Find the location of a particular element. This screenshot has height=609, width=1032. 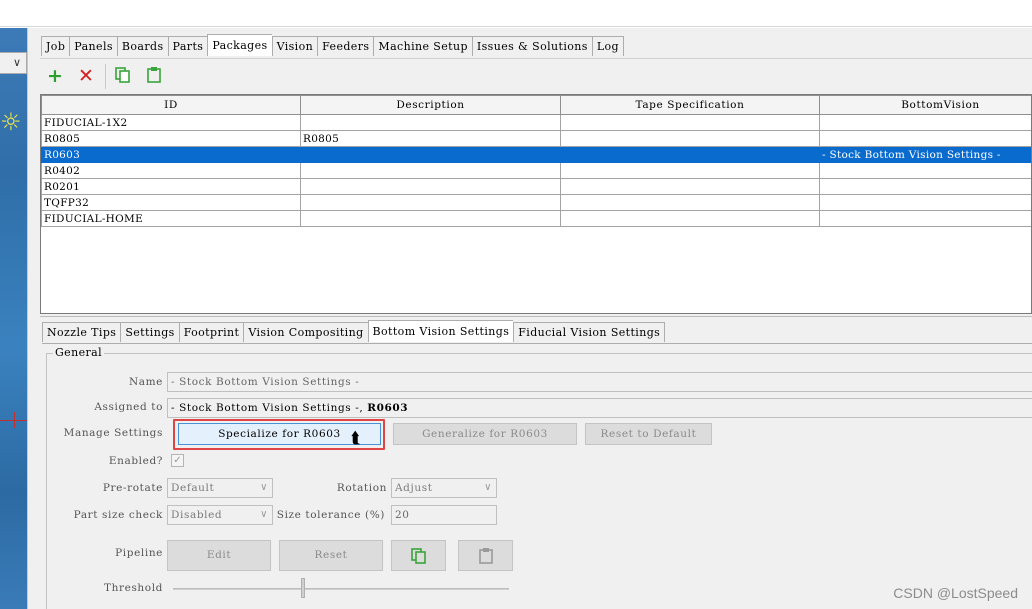

assigned-to-value: - Stock Bottom Vision Settings -, is located at coordinates (269, 408).